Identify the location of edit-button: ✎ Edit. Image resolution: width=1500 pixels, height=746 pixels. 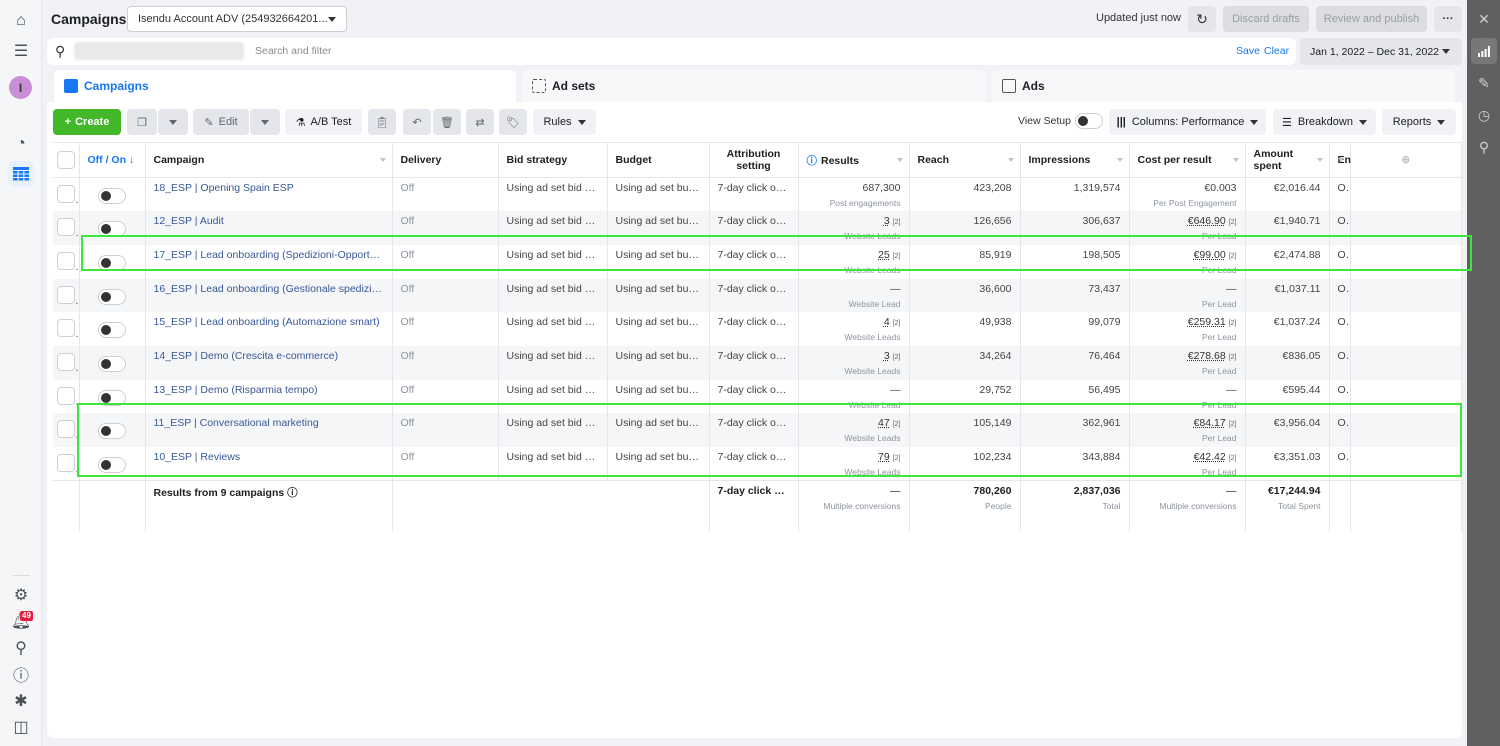
(221, 122).